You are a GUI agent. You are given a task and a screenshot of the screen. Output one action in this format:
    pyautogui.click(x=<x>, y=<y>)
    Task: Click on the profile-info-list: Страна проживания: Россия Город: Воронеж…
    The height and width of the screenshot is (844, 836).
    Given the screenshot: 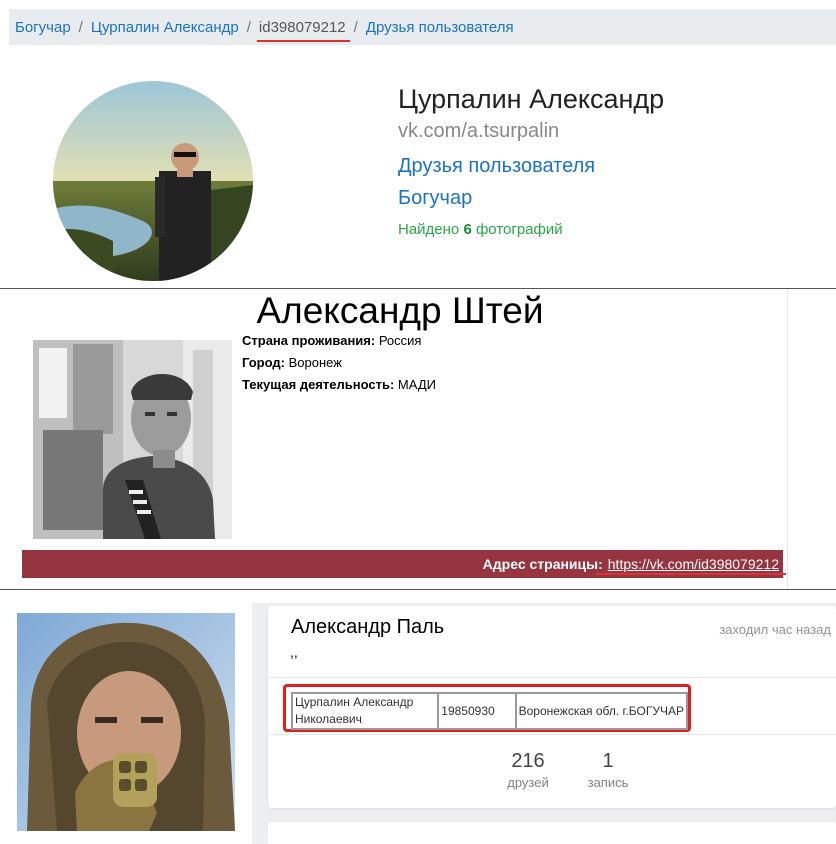 What is the action you would take?
    pyautogui.click(x=339, y=365)
    